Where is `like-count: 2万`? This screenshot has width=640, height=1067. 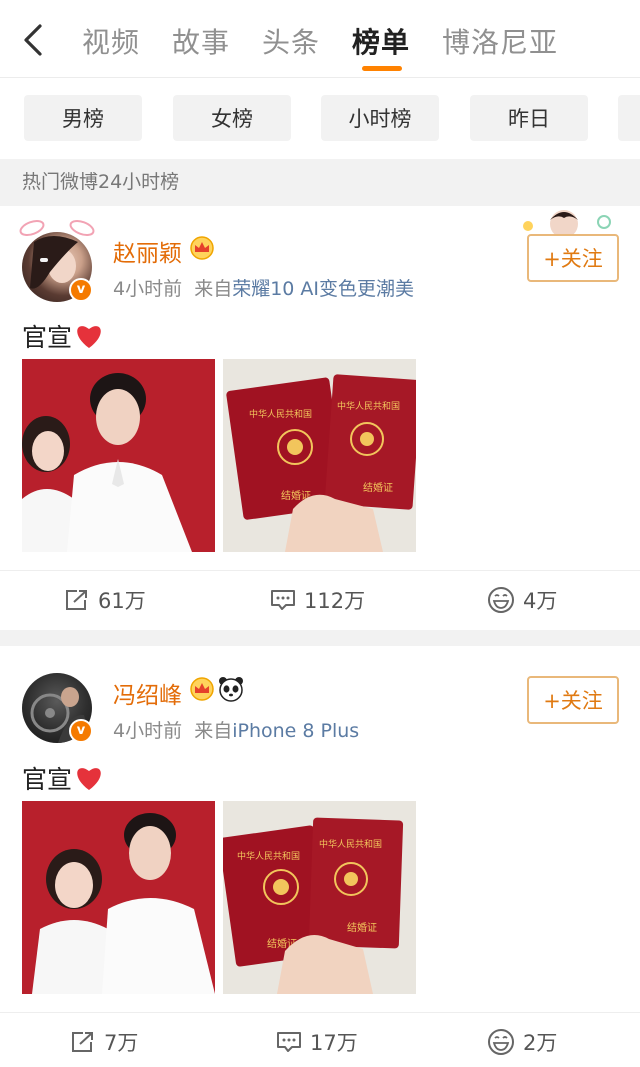
like-count: 2万 is located at coordinates (540, 1043).